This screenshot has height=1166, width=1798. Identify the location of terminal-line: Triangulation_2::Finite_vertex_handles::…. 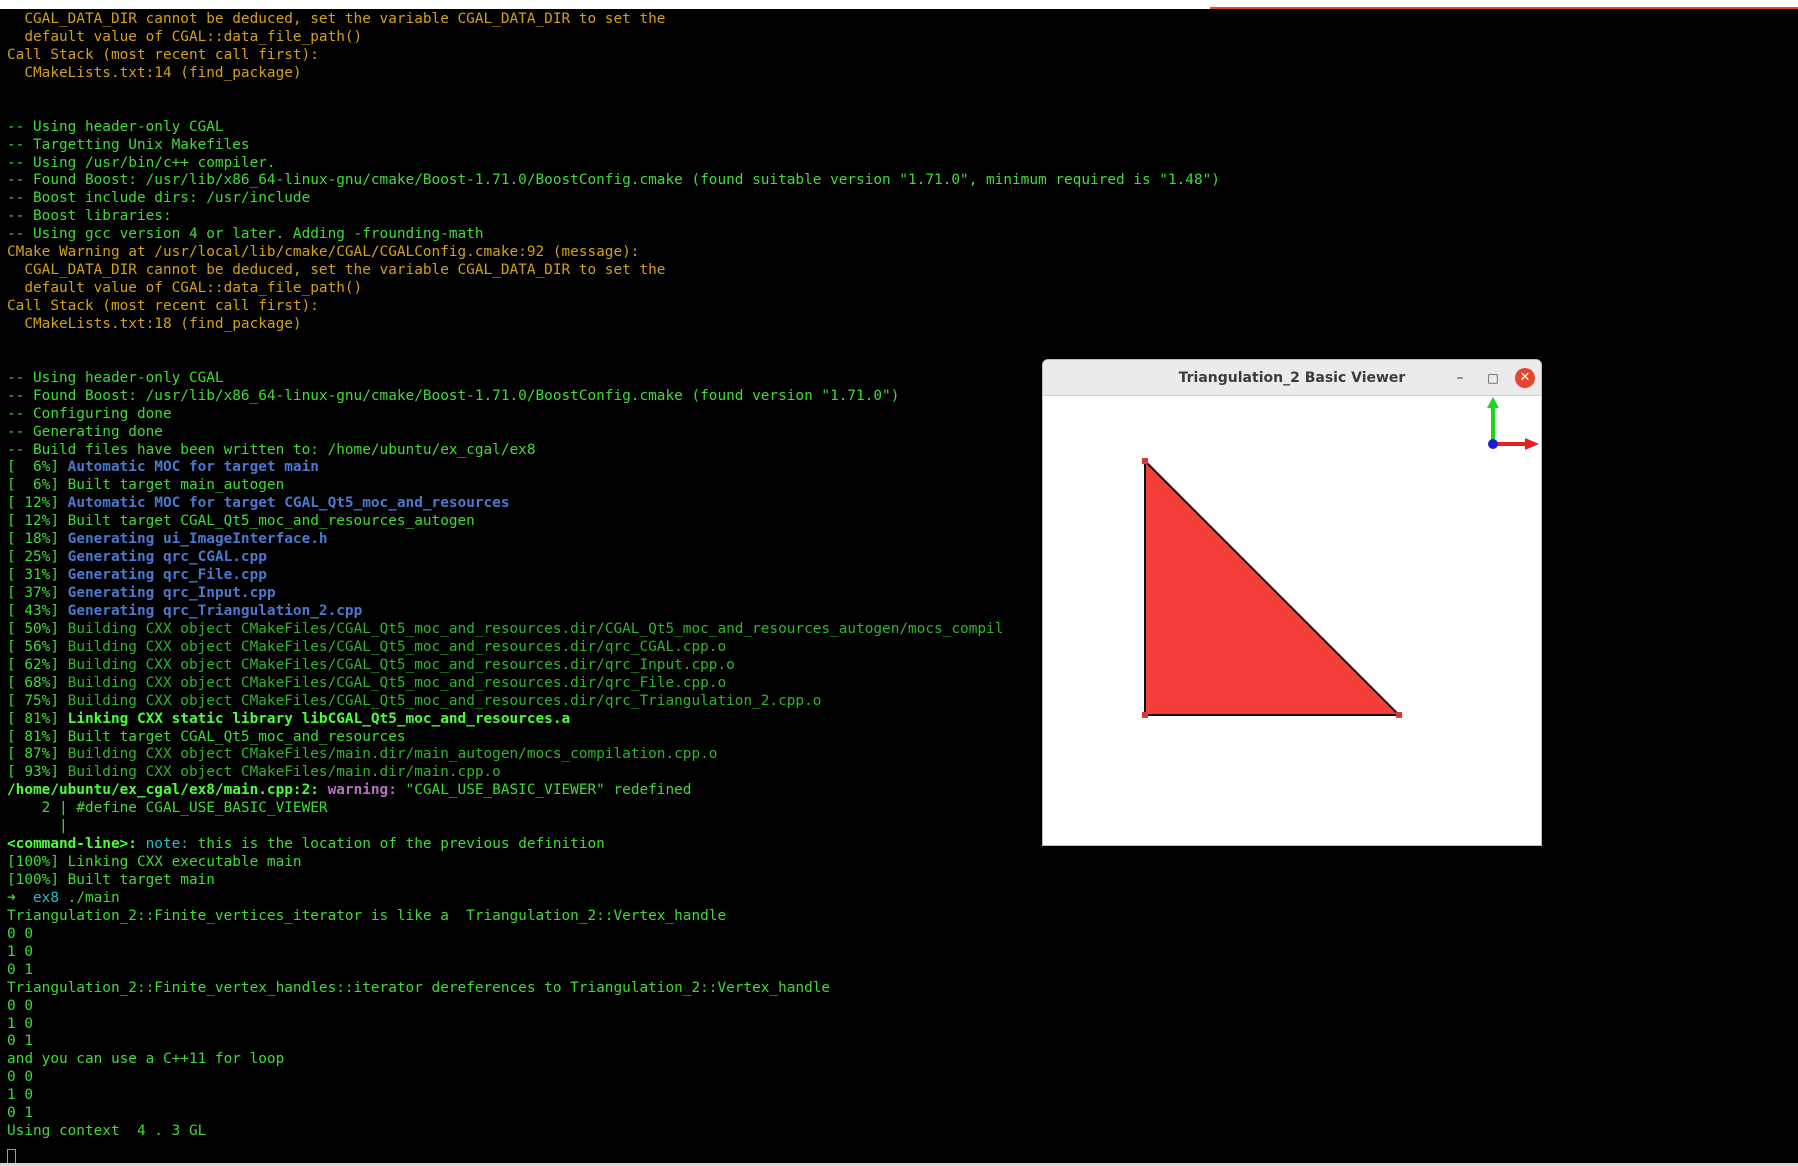
(613, 989).